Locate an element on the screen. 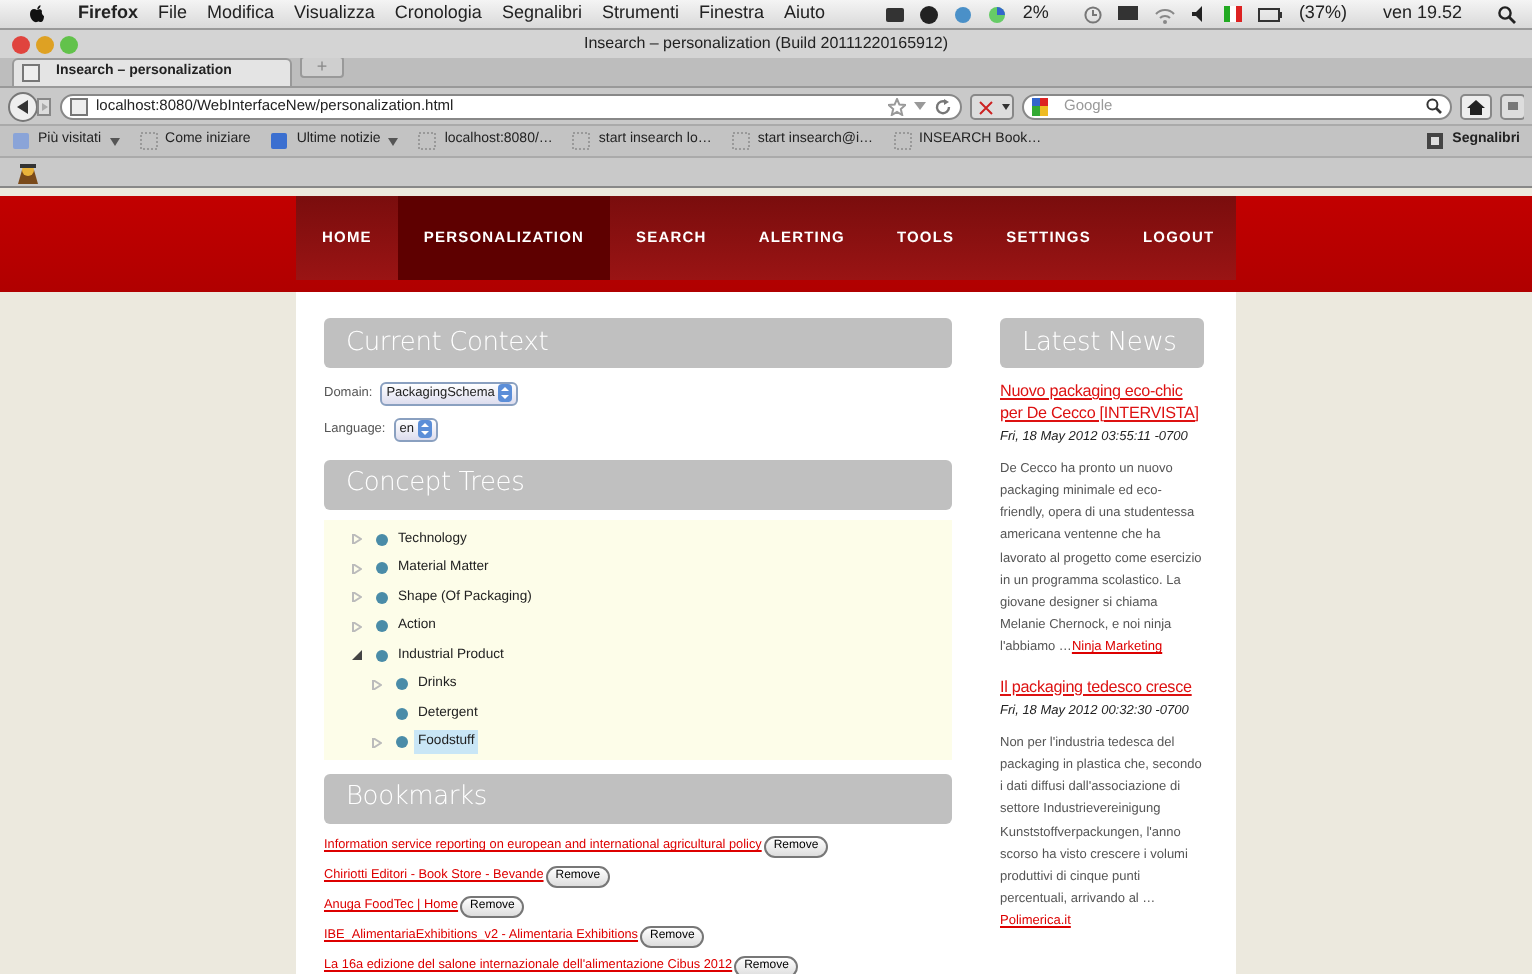 The height and width of the screenshot is (974, 1532). toolbar-button is located at coordinates (1512, 106).